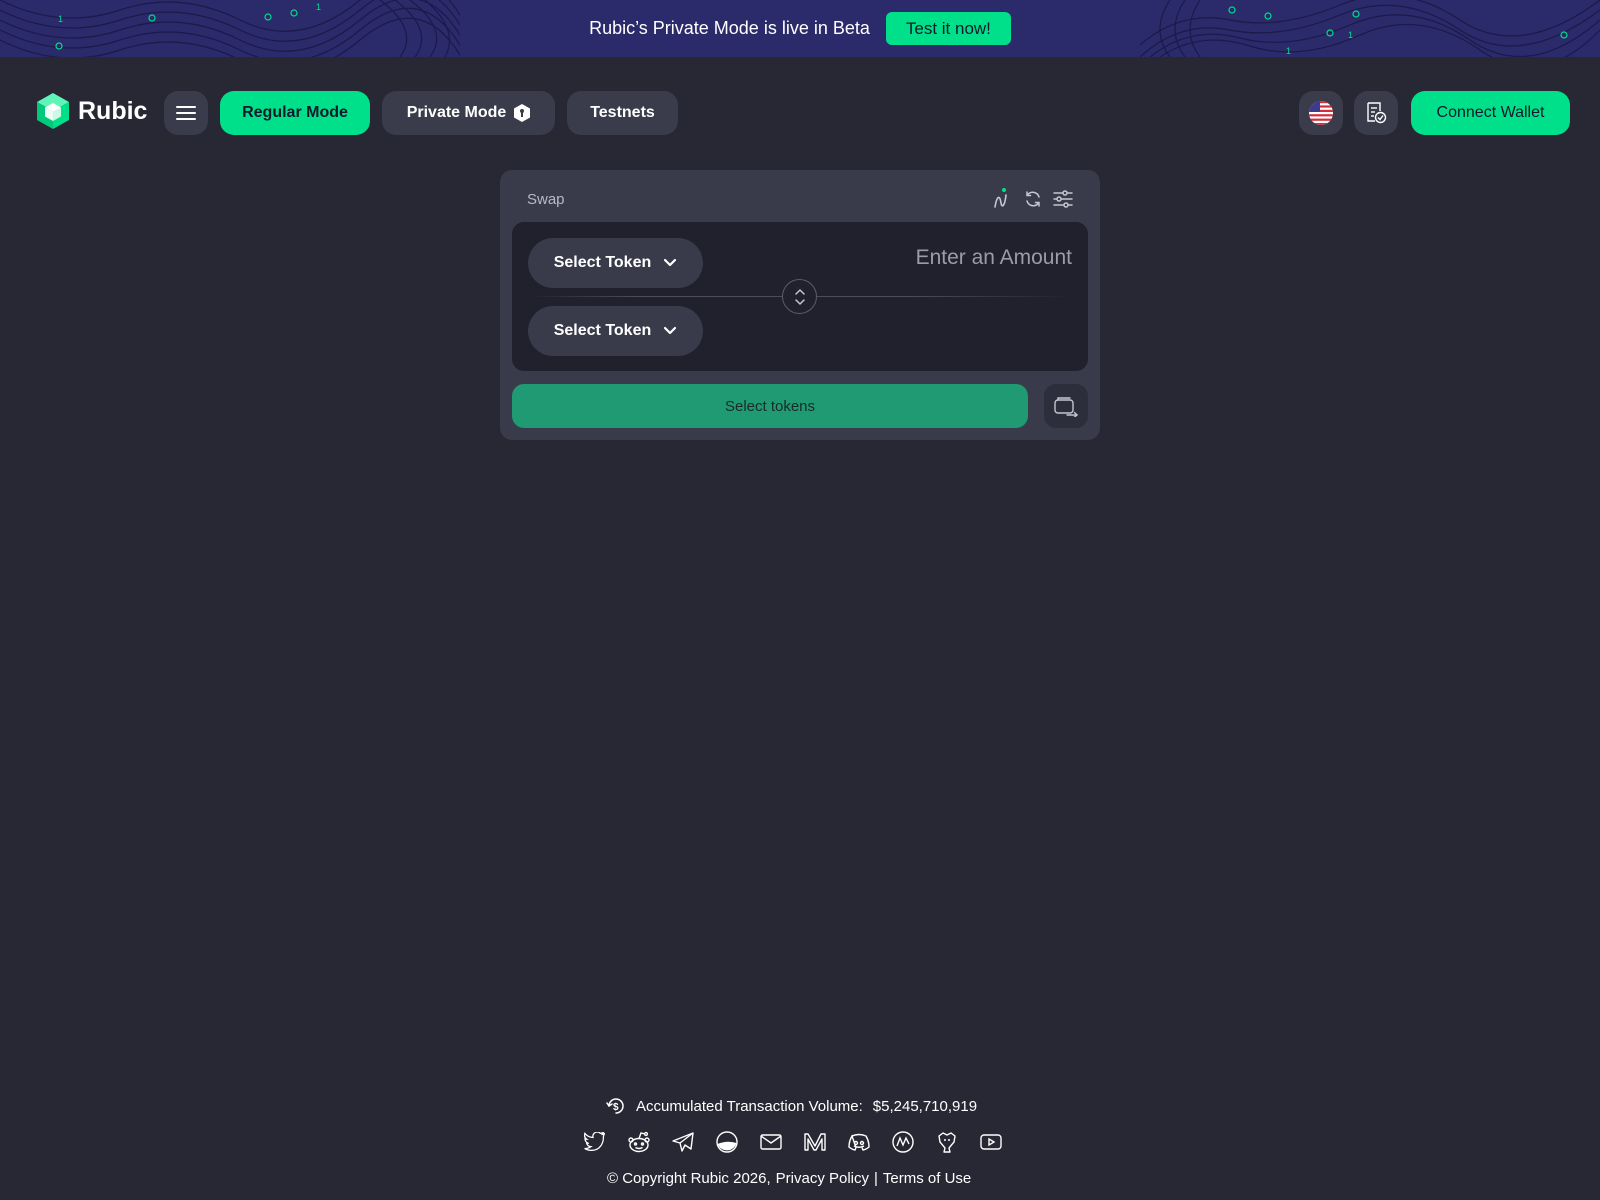  Describe the element at coordinates (1490, 113) in the screenshot. I see `connect-wallet-button: Connect Wallet` at that location.